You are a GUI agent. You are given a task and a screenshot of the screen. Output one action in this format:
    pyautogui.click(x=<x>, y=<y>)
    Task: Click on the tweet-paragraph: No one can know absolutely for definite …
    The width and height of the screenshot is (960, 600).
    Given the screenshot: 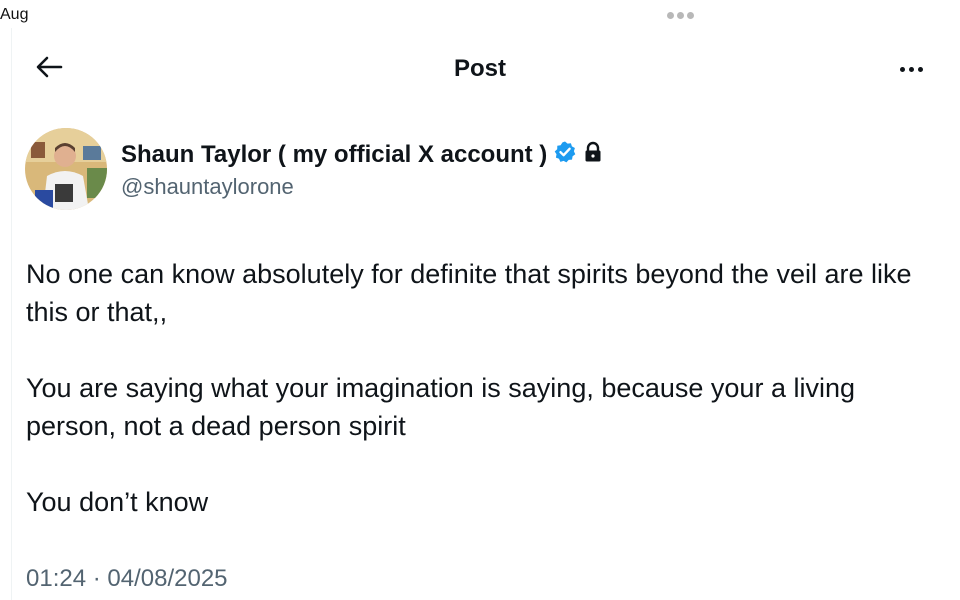 What is the action you would take?
    pyautogui.click(x=469, y=293)
    